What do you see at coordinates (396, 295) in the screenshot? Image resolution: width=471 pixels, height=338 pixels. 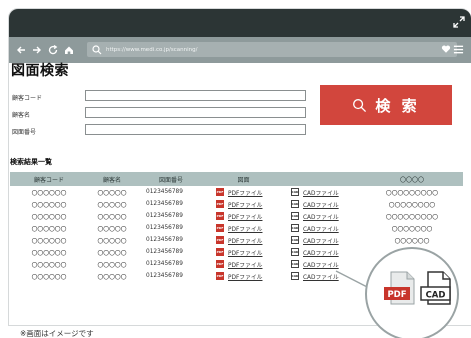 I see `pdf-file-icon-text: PDF` at bounding box center [396, 295].